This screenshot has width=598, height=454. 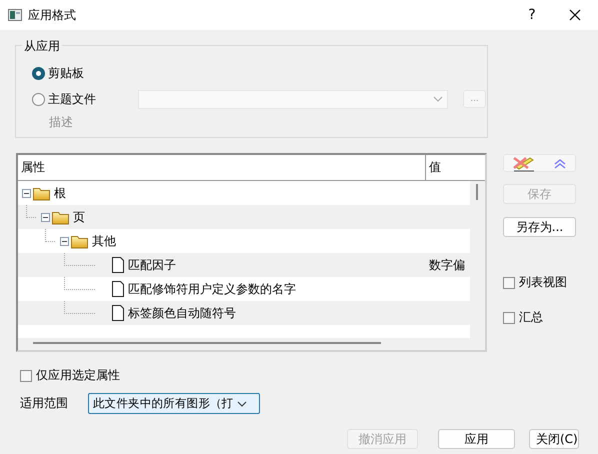 What do you see at coordinates (543, 282) in the screenshot?
I see `checkbox-label: 列表视图` at bounding box center [543, 282].